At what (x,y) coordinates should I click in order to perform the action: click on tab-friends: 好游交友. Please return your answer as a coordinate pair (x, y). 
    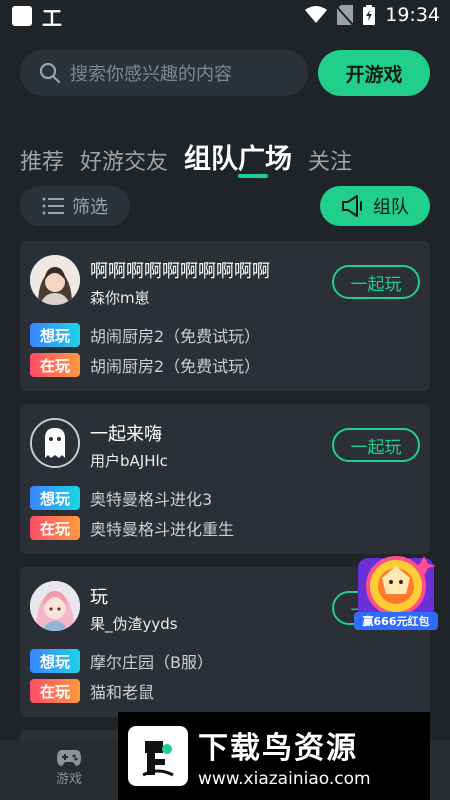
    Looking at the image, I should click on (124, 160).